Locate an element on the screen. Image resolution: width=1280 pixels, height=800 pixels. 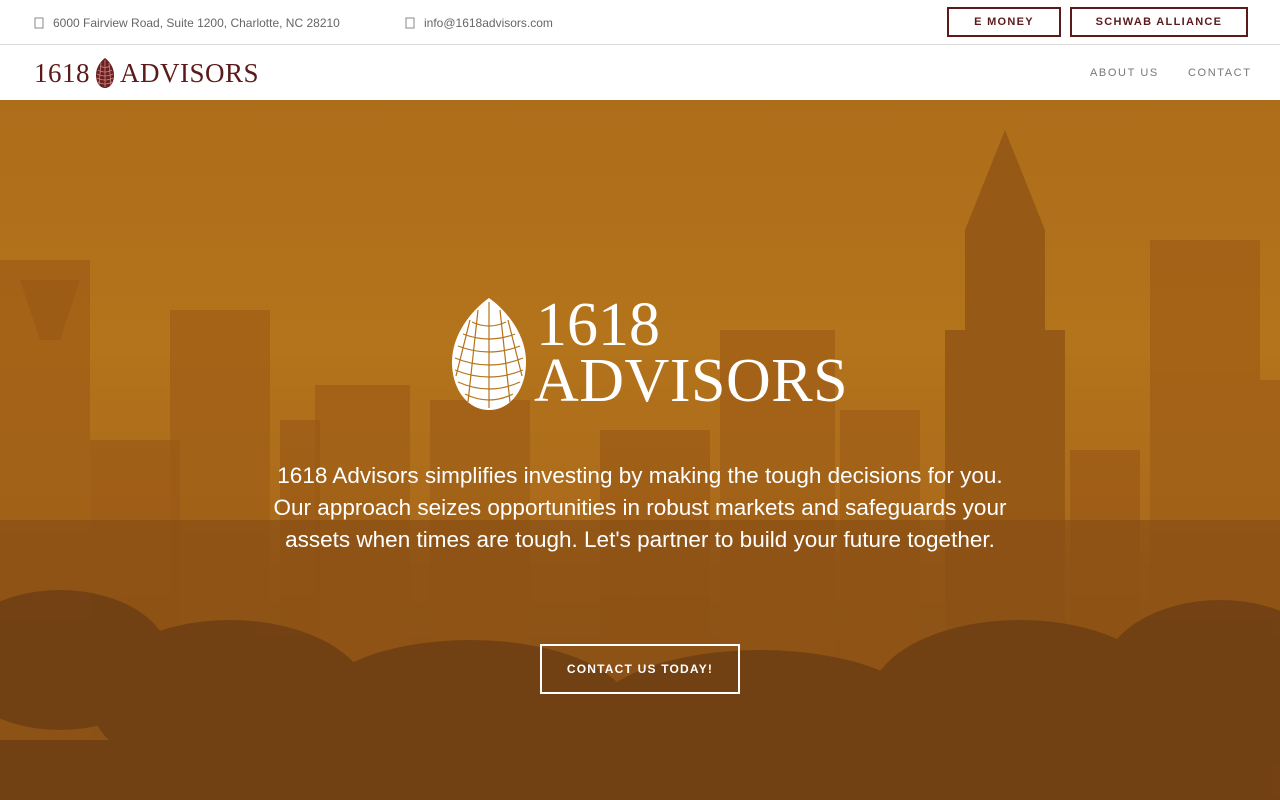
nav-about-us: ABOUT US is located at coordinates (1124, 73).